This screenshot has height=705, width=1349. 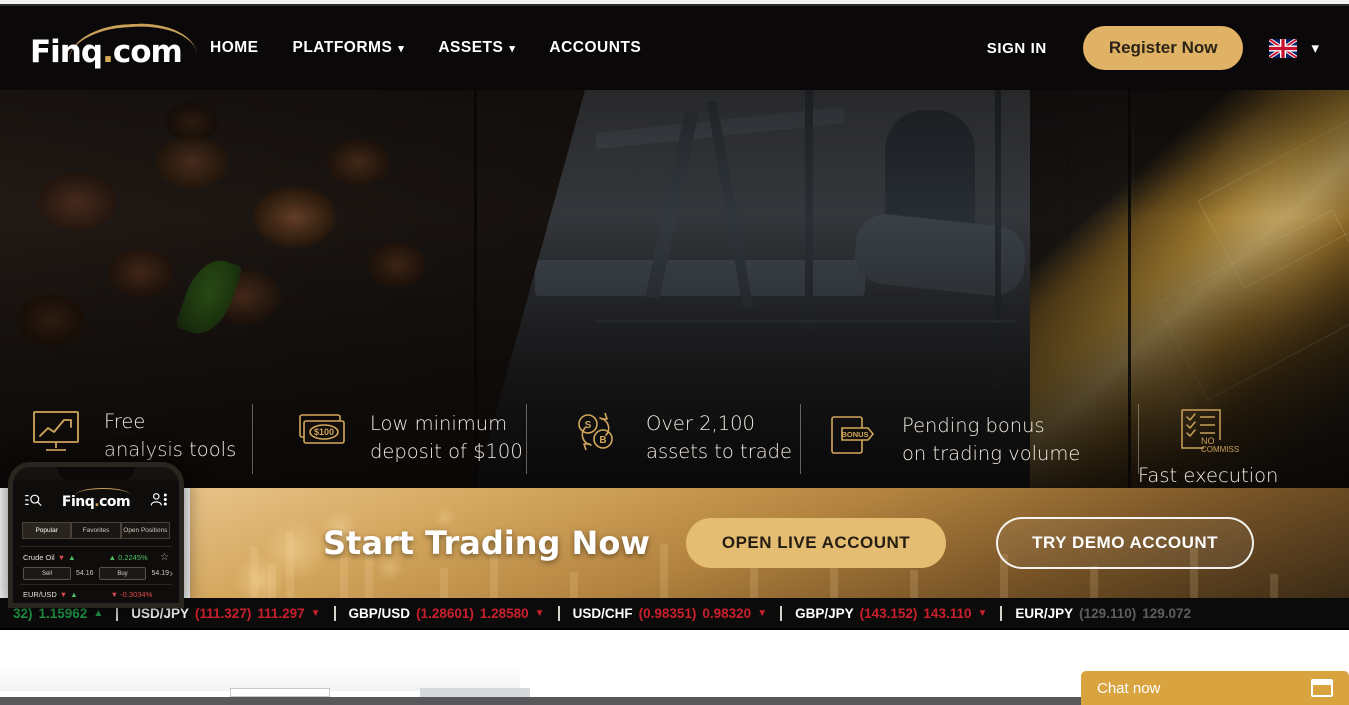 I want to click on ticker-prev-price: (1.28601), so click(x=445, y=613).